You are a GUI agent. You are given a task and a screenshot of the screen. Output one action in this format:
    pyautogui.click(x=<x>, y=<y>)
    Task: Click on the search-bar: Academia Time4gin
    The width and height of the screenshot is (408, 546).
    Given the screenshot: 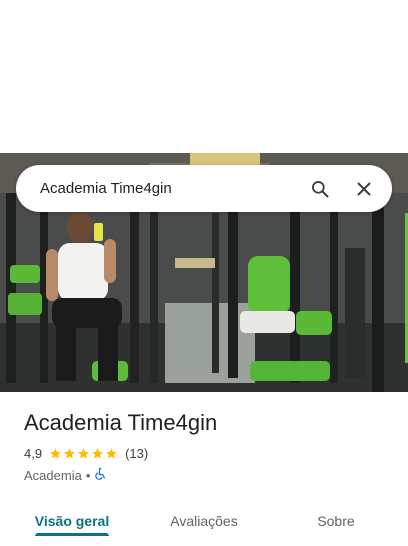 What is the action you would take?
    pyautogui.click(x=204, y=188)
    